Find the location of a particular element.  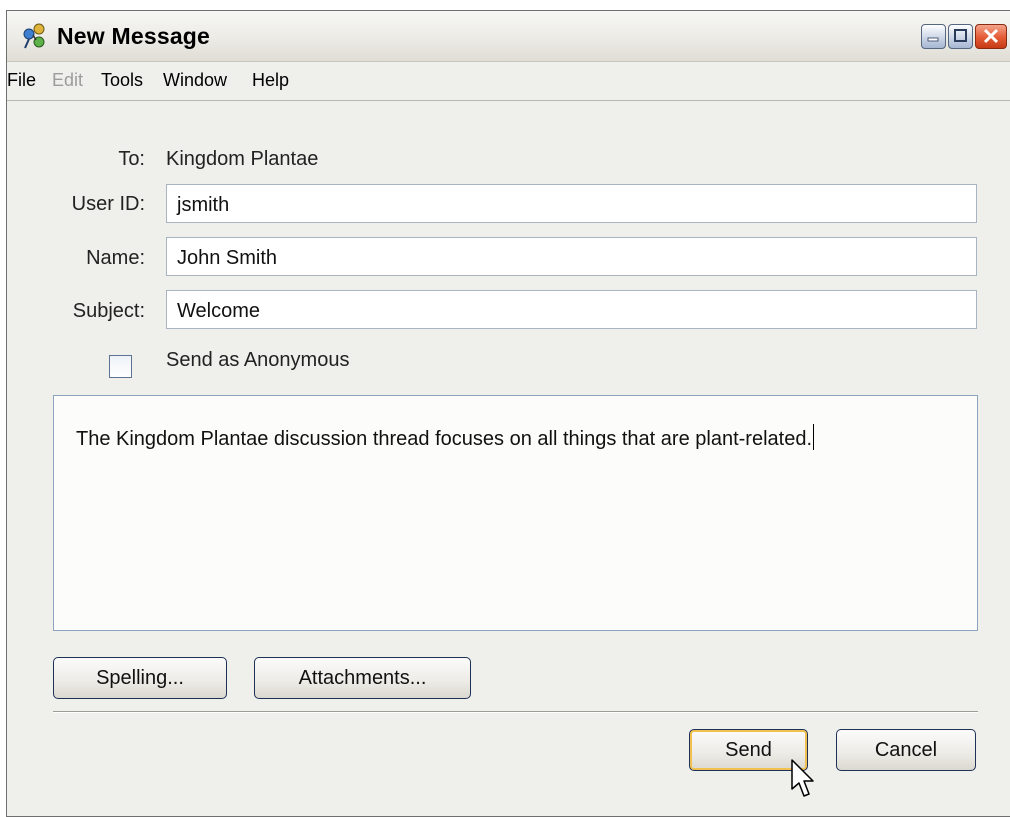

window-title: New Message is located at coordinates (134, 36).